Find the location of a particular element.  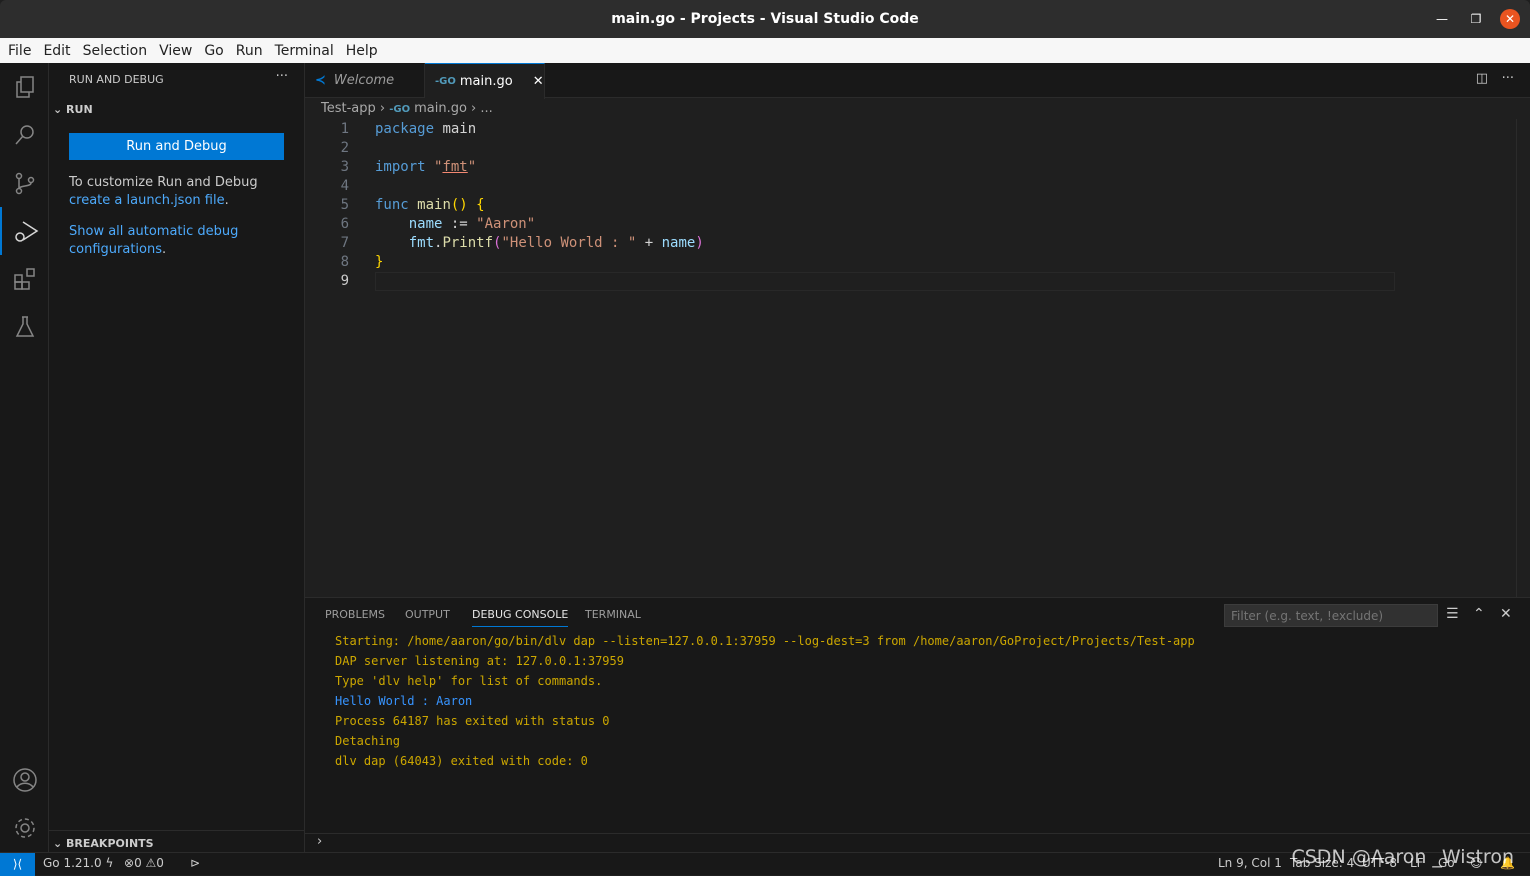

menu-view: View is located at coordinates (175, 51).